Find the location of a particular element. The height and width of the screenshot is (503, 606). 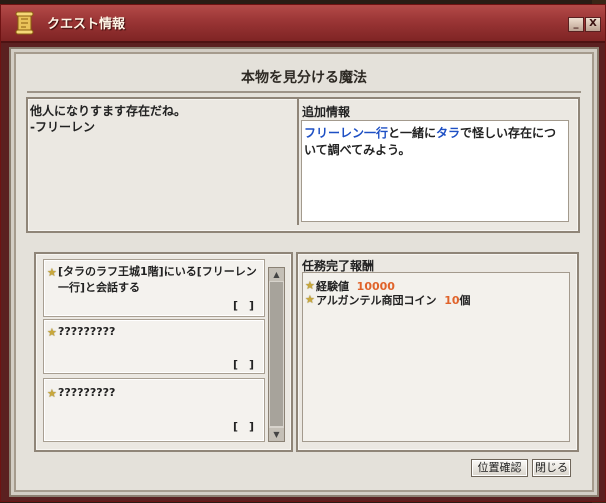

quest-title: 本物を見分ける魔法 is located at coordinates (304, 78).